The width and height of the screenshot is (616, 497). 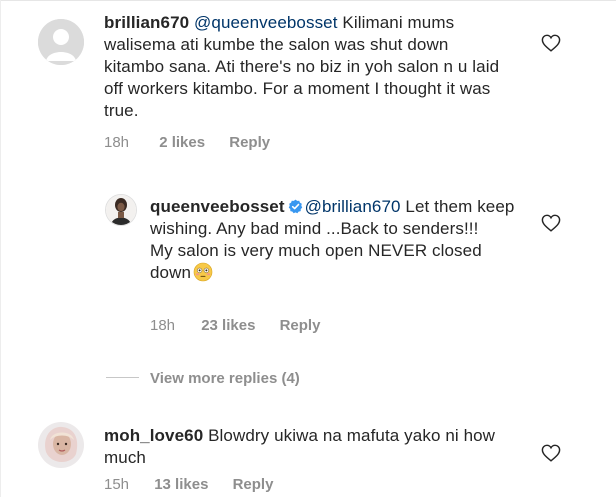 What do you see at coordinates (181, 485) in the screenshot?
I see `comment-likes: 13 likes` at bounding box center [181, 485].